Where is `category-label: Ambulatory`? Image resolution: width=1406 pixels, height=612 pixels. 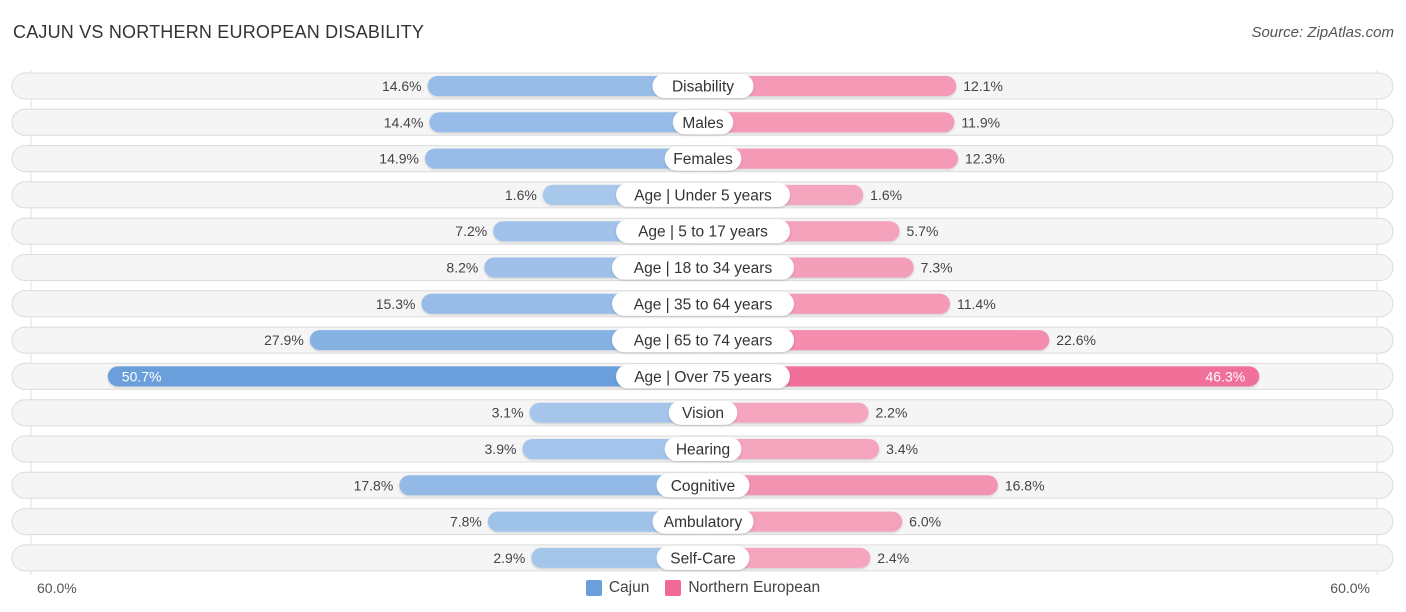
category-label: Ambulatory is located at coordinates (703, 522).